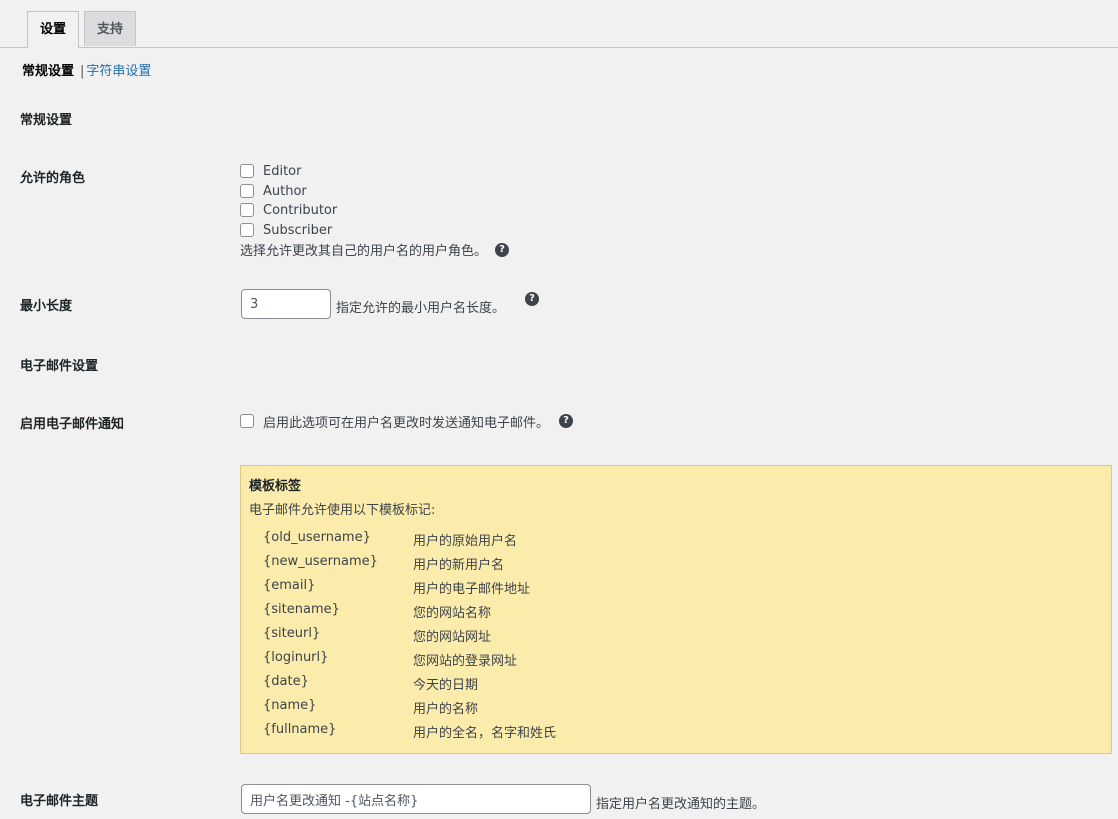  Describe the element at coordinates (364, 251) in the screenshot. I see `roles-description: 选择允许更改其自己的用户名的用户角色。` at that location.